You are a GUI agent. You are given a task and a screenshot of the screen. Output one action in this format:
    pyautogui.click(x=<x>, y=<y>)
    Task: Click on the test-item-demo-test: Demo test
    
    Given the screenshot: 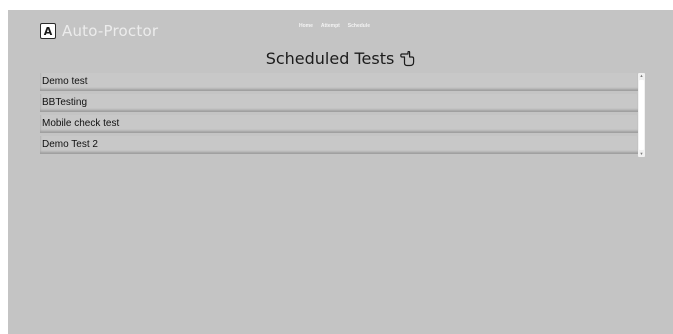 What is the action you would take?
    pyautogui.click(x=339, y=82)
    